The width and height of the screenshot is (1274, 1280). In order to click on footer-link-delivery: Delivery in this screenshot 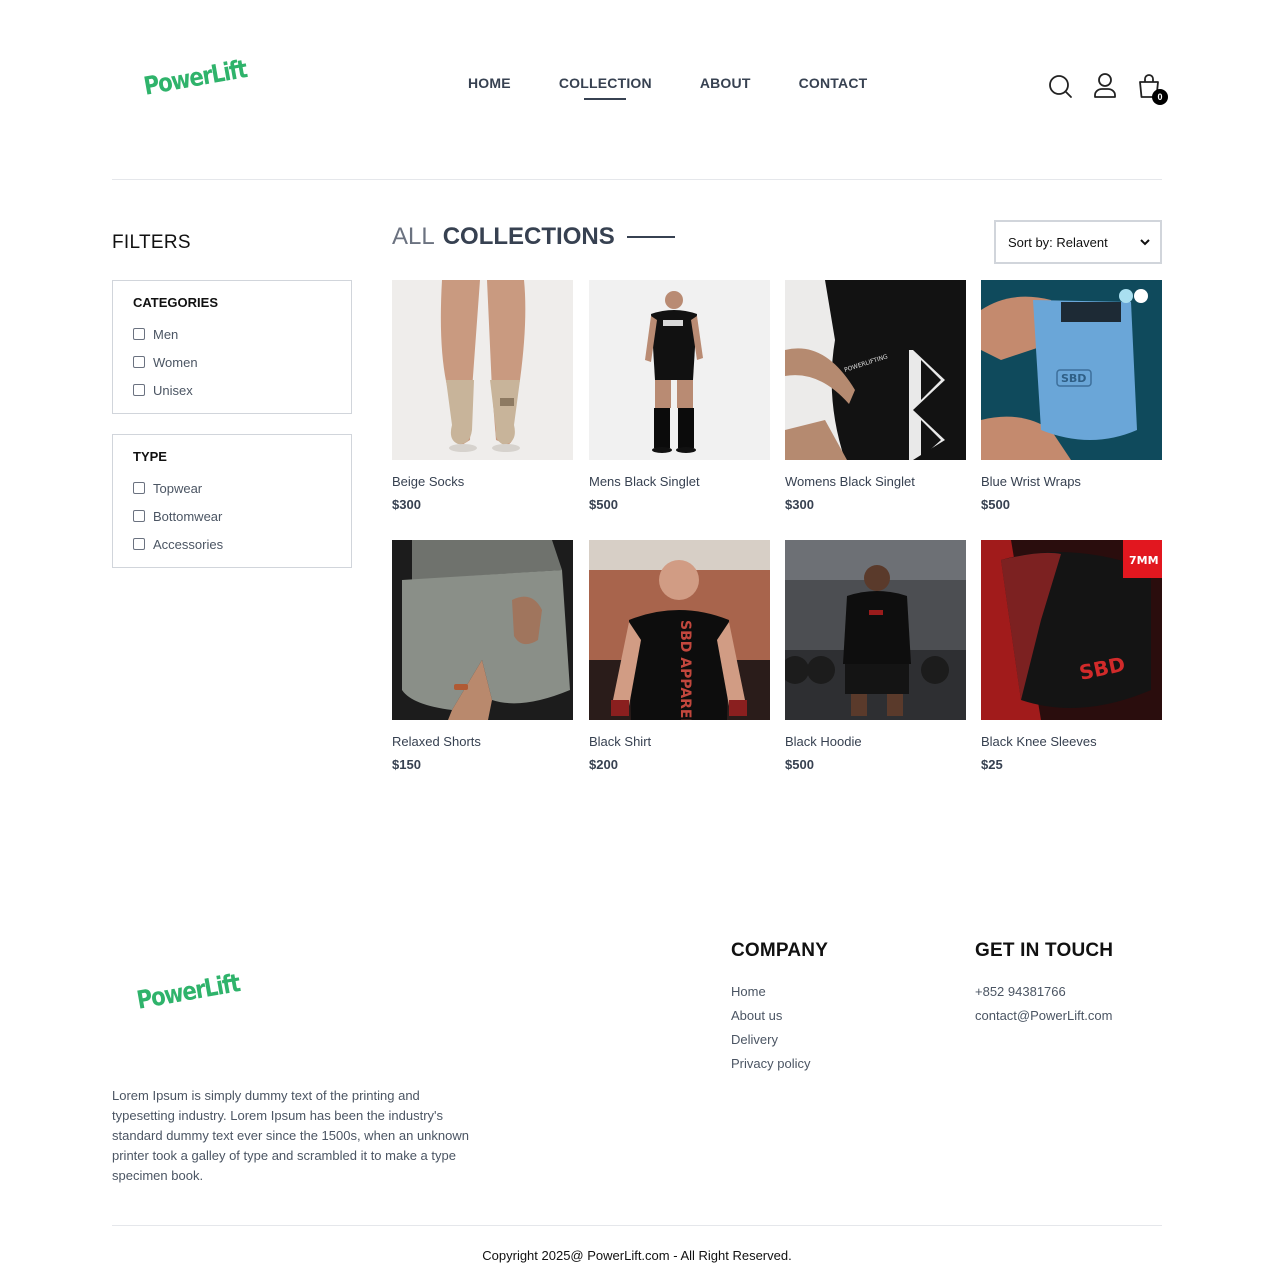, I will do `click(779, 1044)`.